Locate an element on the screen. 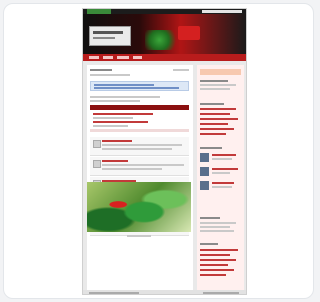  page-footer is located at coordinates (164, 292).